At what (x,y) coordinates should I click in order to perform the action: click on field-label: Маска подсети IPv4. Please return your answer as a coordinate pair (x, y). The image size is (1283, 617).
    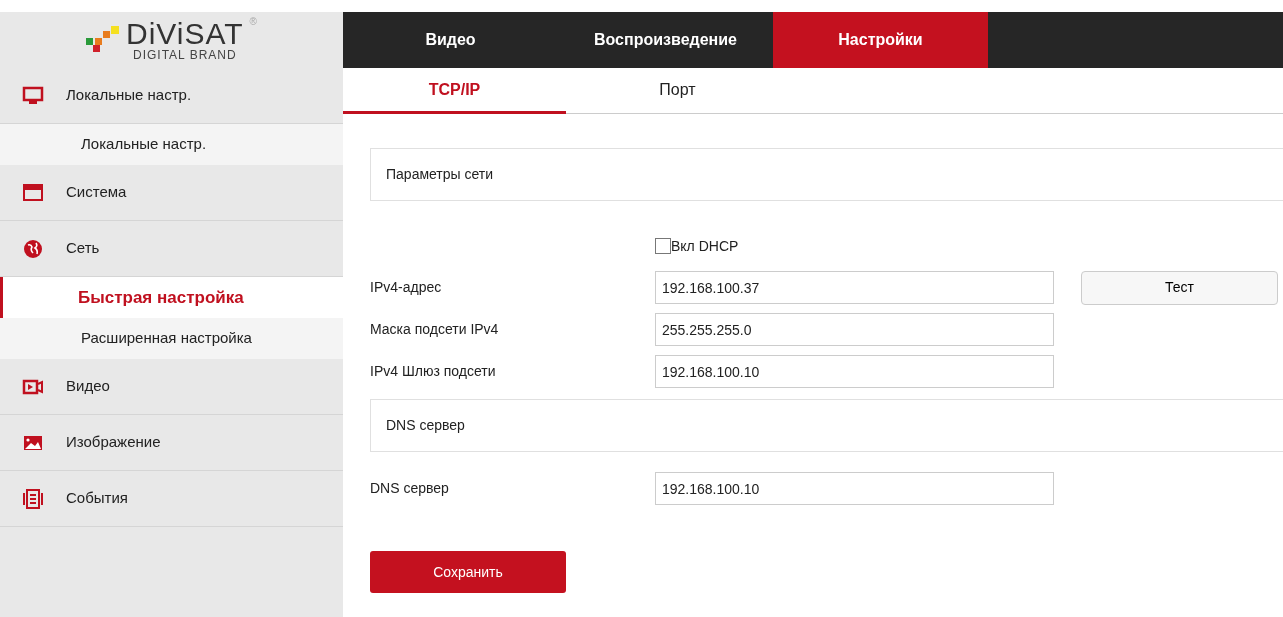
    Looking at the image, I should click on (435, 329).